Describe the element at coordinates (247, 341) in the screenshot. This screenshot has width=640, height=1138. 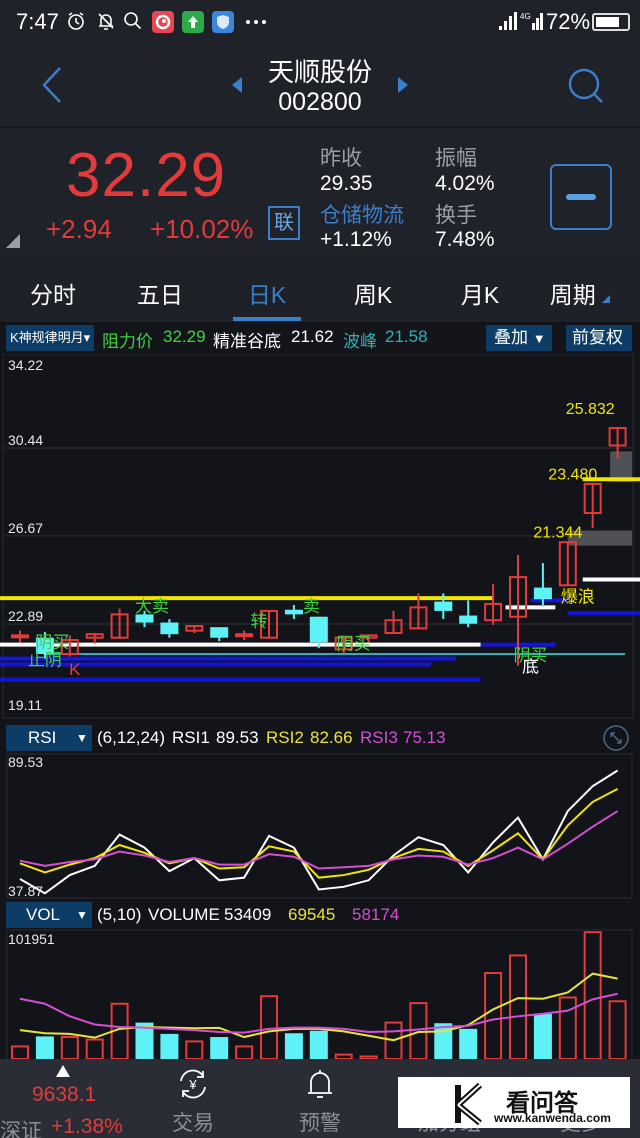
I see `valley-label: 精准谷底` at that location.